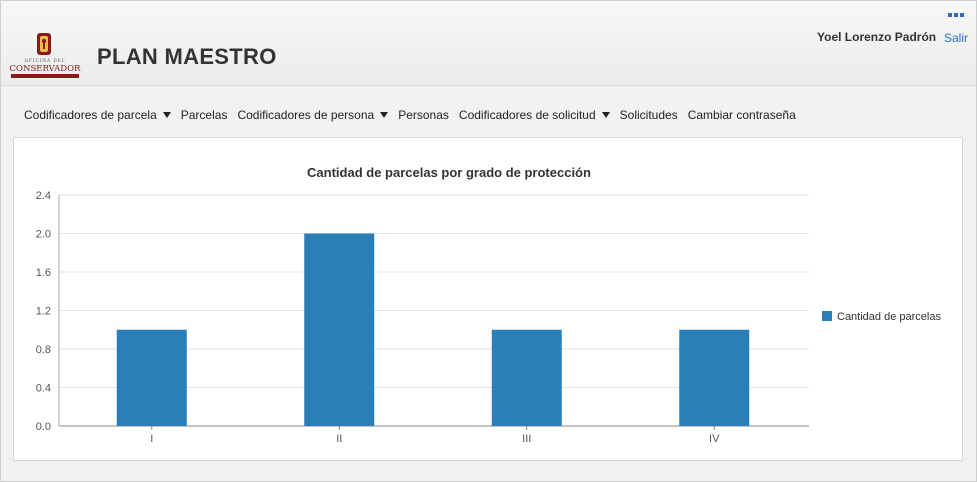 This screenshot has height=482, width=977. What do you see at coordinates (306, 115) in the screenshot?
I see `menu-item-label: Codificadores de persona` at bounding box center [306, 115].